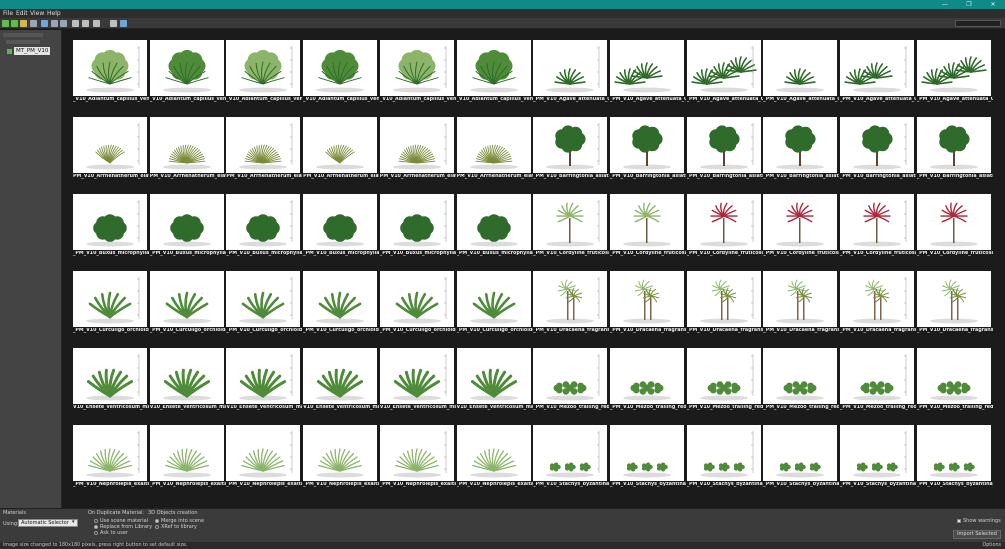 This screenshot has height=549, width=1005. Describe the element at coordinates (96, 533) in the screenshot. I see `radio-ask-user` at that location.